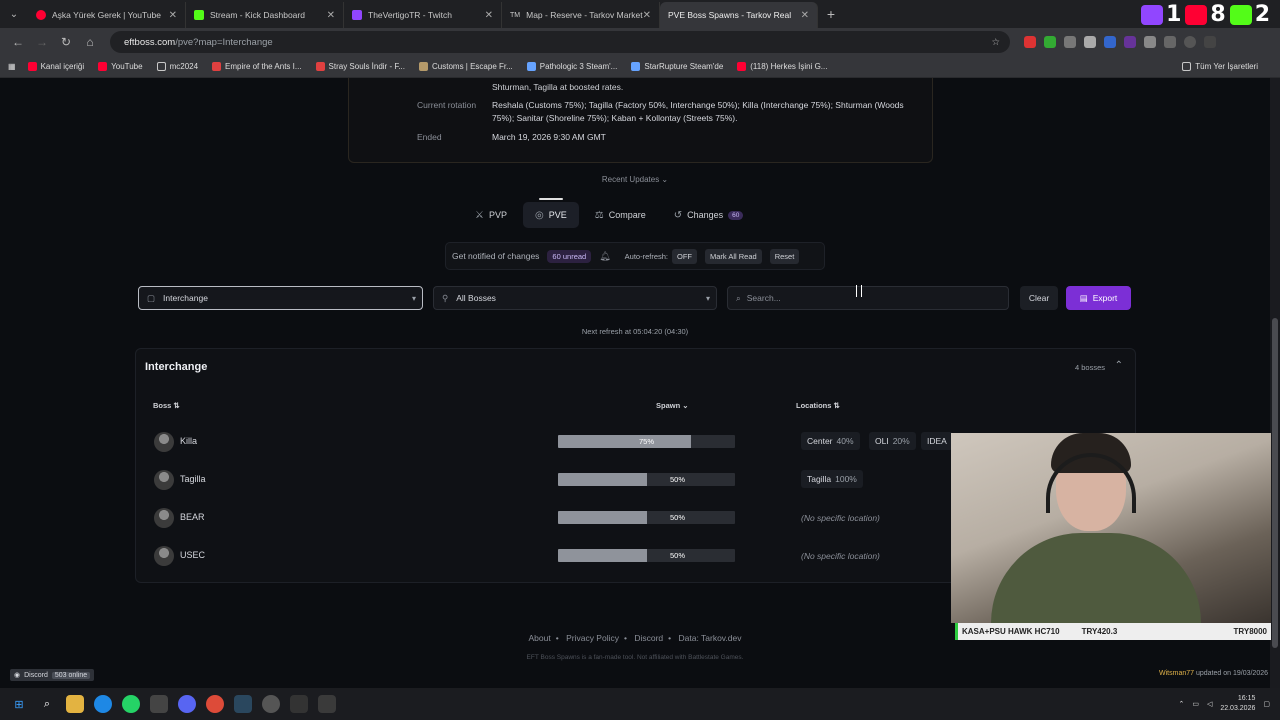 The width and height of the screenshot is (1280, 720). I want to click on all-bookmarks: Tüm Yer İşaretleri, so click(1220, 66).